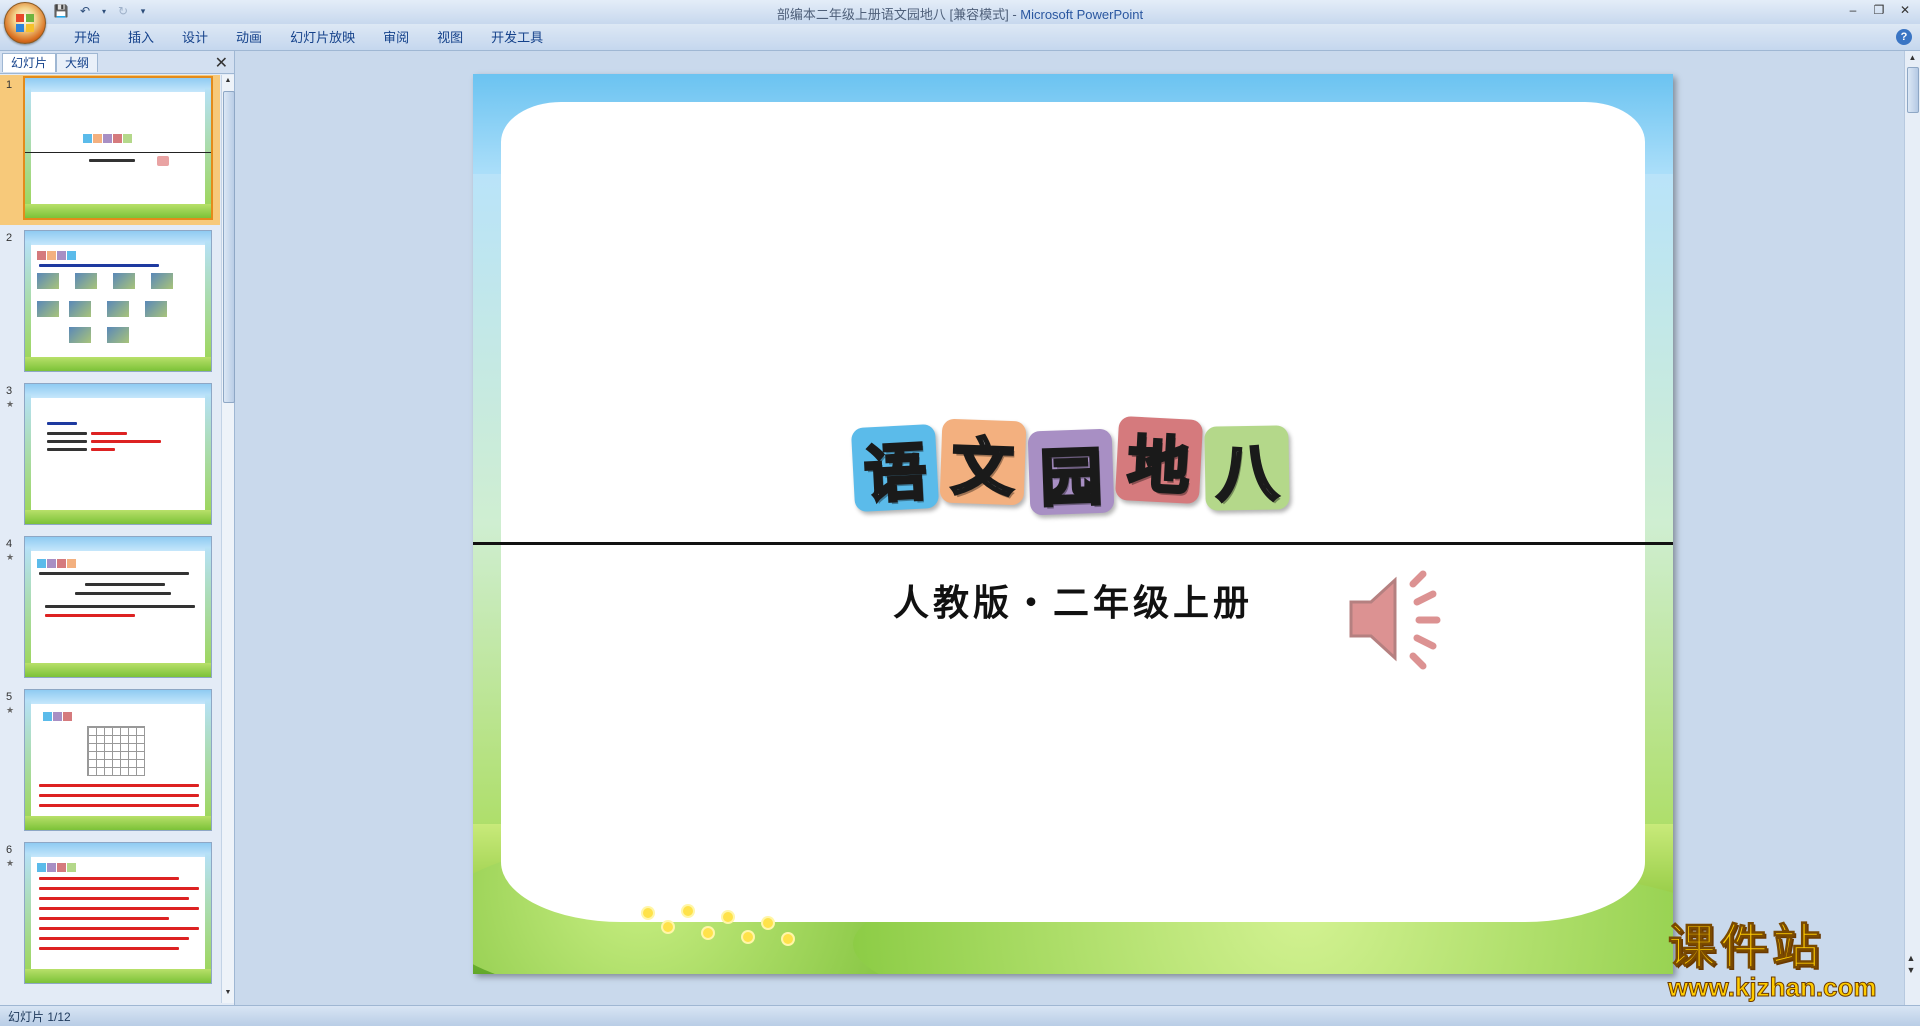  Describe the element at coordinates (9, 850) in the screenshot. I see `slide-number: 6` at that location.